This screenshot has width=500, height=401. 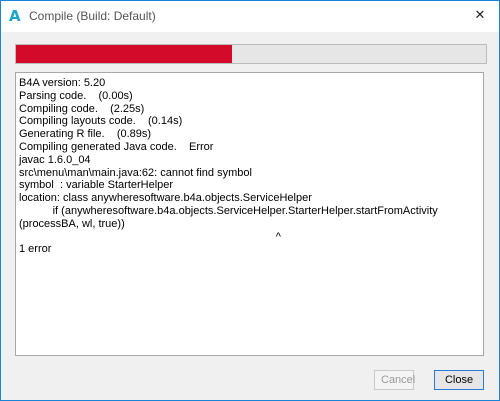 I want to click on close-icon: ✕, so click(x=480, y=16).